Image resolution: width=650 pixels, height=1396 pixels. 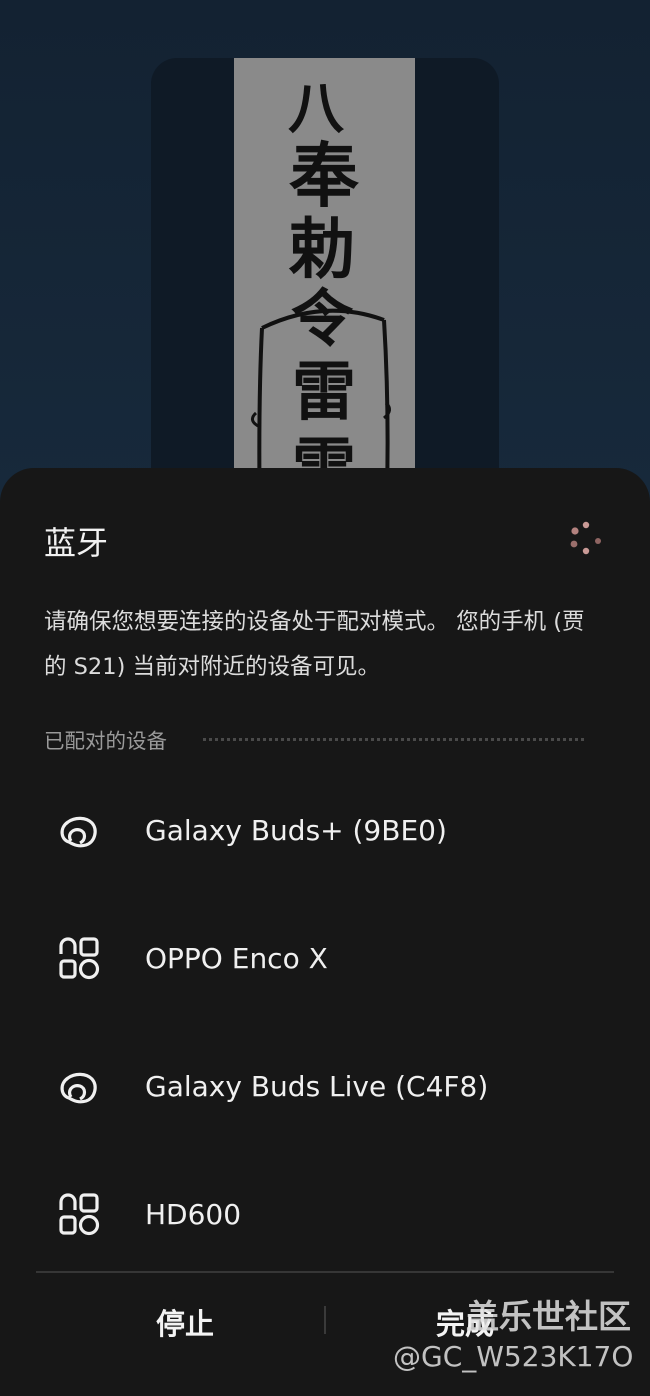 What do you see at coordinates (296, 830) in the screenshot?
I see `device-name: Galaxy Buds+ (9BE0)` at bounding box center [296, 830].